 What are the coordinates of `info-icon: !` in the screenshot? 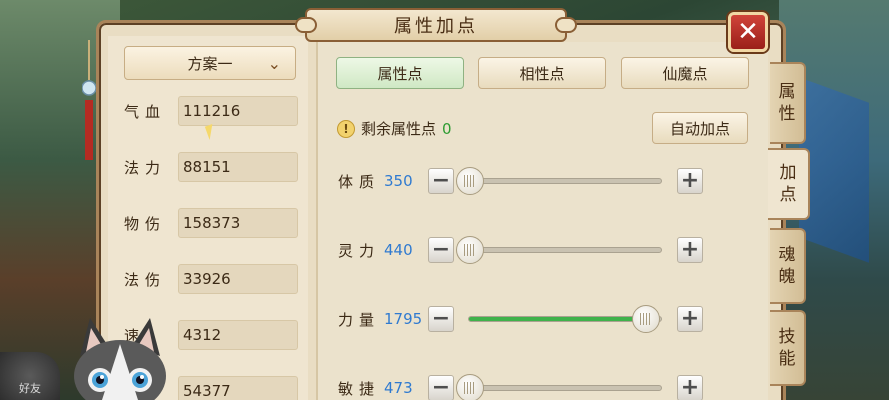 It's located at (346, 128).